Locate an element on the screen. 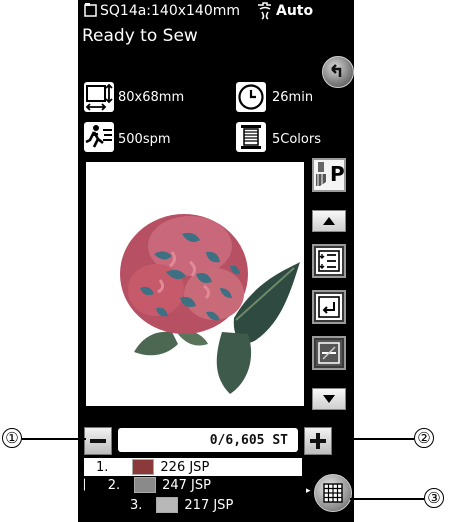  skip-stitch-button is located at coordinates (329, 353).